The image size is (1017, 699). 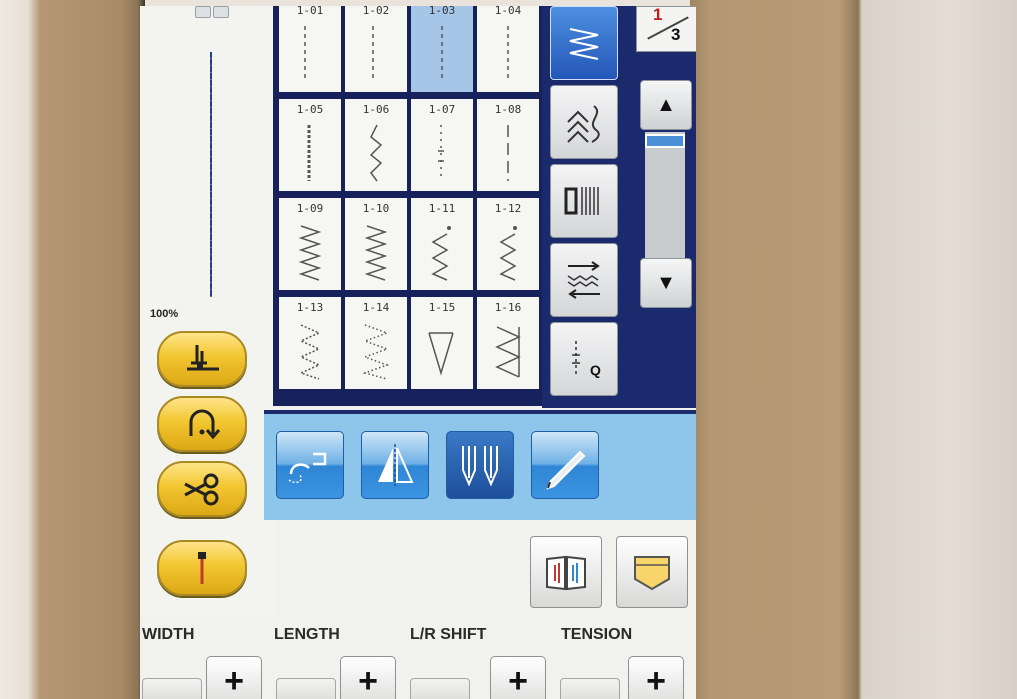 I want to click on stitch-label: 1-16, so click(x=508, y=307).